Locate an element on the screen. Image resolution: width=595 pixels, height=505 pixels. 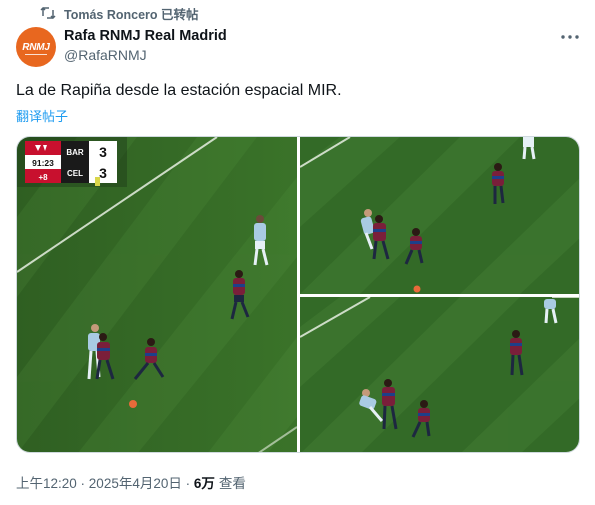
player-figure is located at coordinates (97, 181).